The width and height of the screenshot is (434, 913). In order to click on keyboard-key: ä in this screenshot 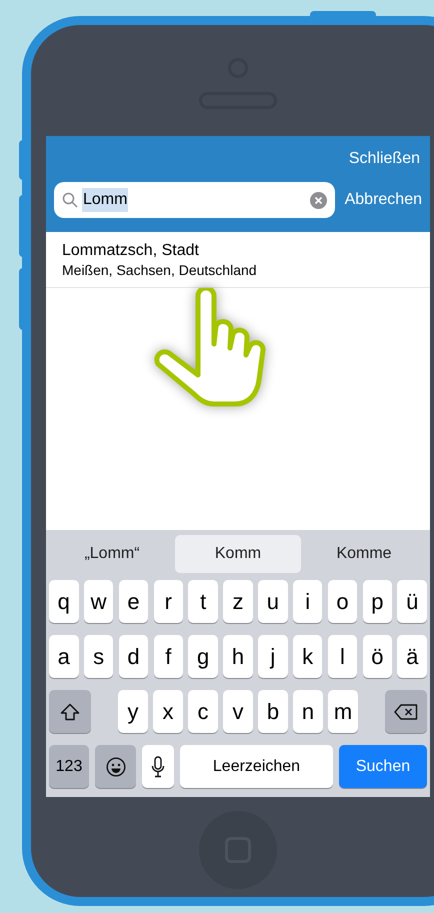, I will do `click(412, 656)`.